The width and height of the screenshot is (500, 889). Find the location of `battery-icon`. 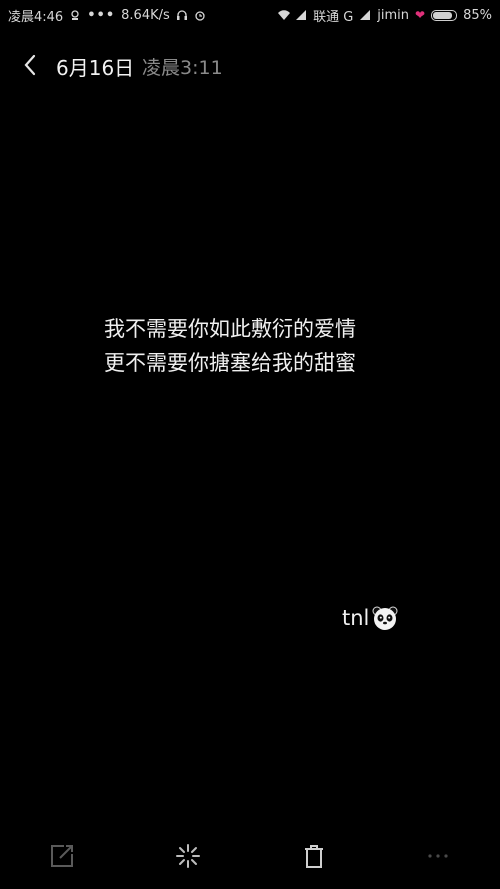

battery-icon is located at coordinates (444, 15).